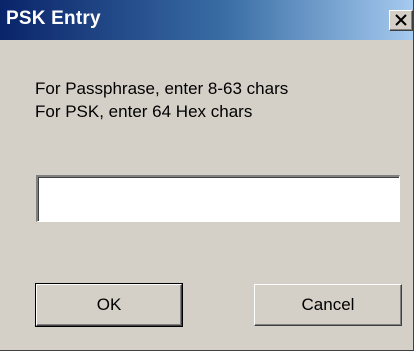 The width and height of the screenshot is (417, 353). What do you see at coordinates (144, 111) in the screenshot?
I see `psk-instruction: For PSK, enter 64 Hex chars` at bounding box center [144, 111].